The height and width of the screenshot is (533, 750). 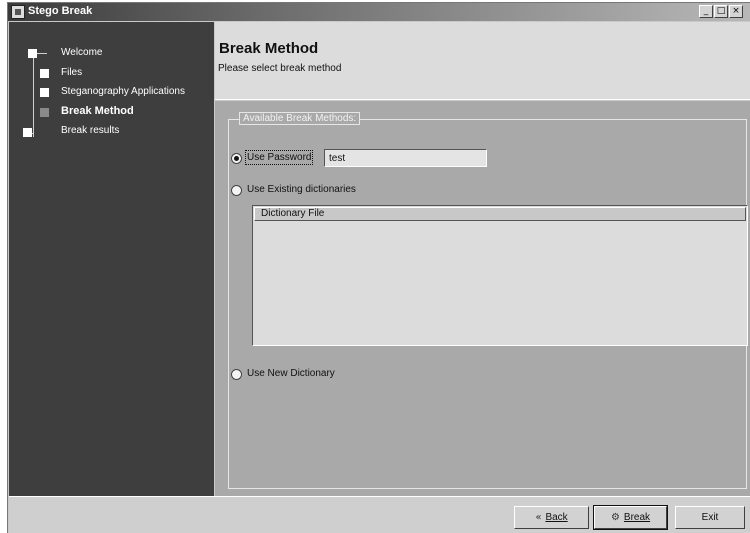 What do you see at coordinates (301, 189) in the screenshot?
I see `use-existing-dictionaries-label: Use Existing dictionaries` at bounding box center [301, 189].